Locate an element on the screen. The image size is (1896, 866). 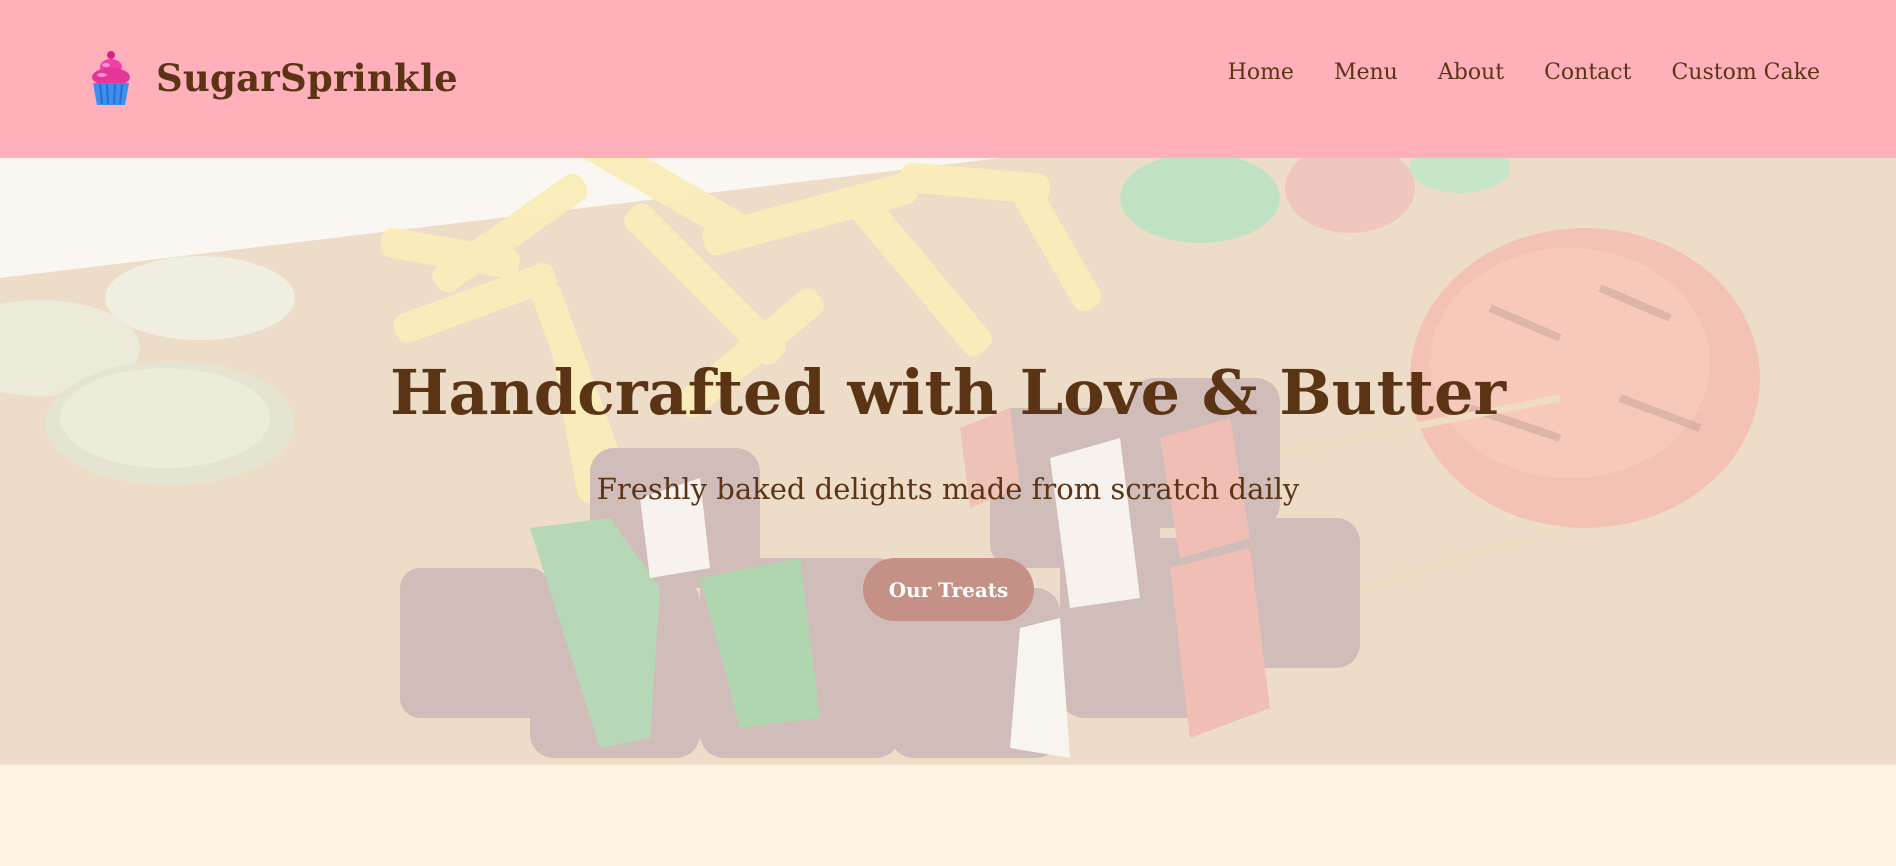
main-nav: Home Menu About Contact Custom Cake is located at coordinates (1524, 72).